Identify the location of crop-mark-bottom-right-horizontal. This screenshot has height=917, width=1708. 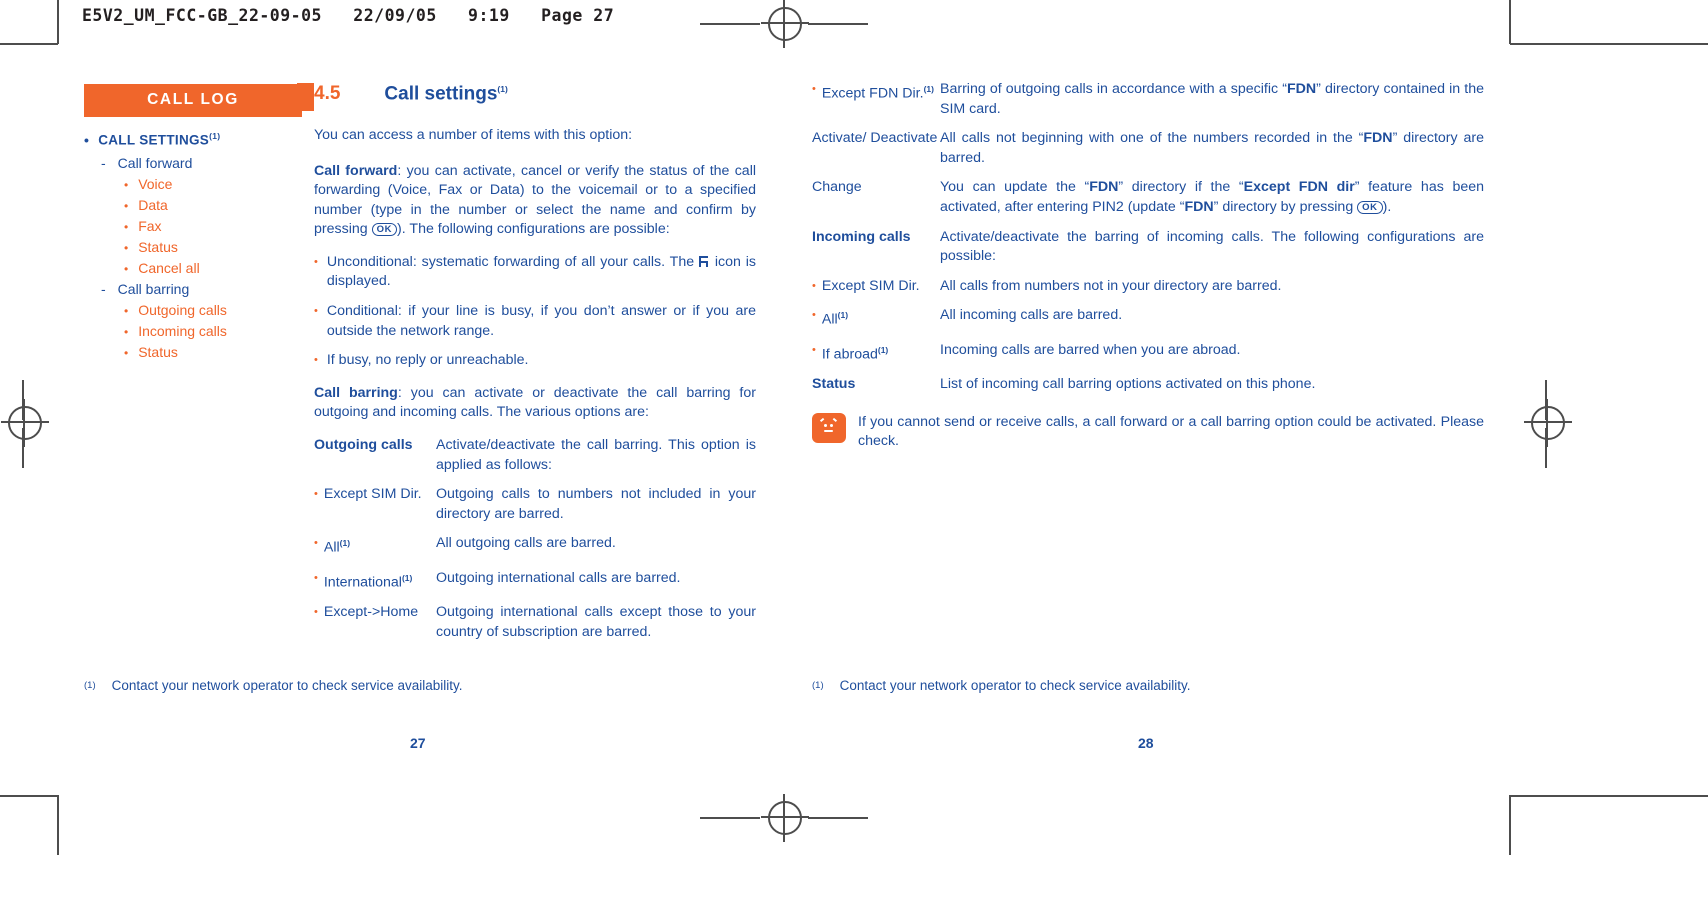
(1609, 796).